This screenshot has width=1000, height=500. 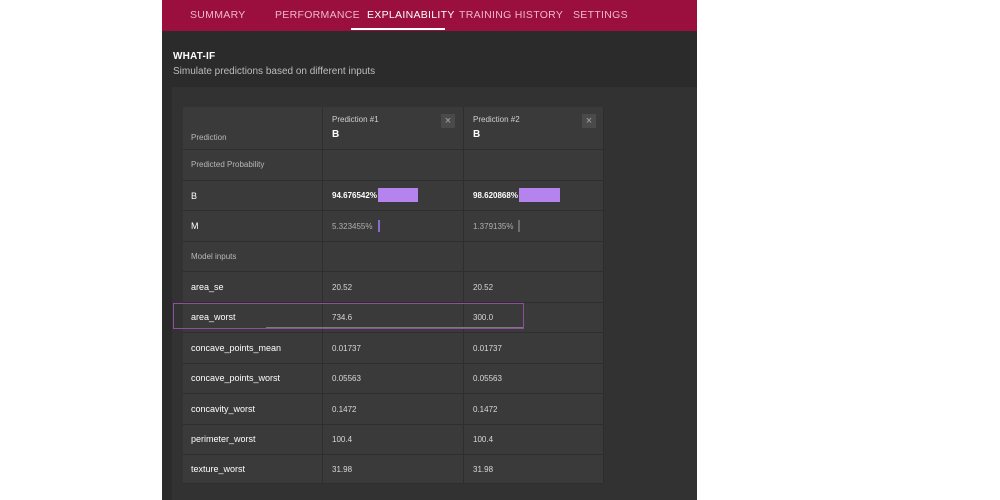 What do you see at coordinates (495, 195) in the screenshot?
I see `prediction-2-prob-b: 98.620868%` at bounding box center [495, 195].